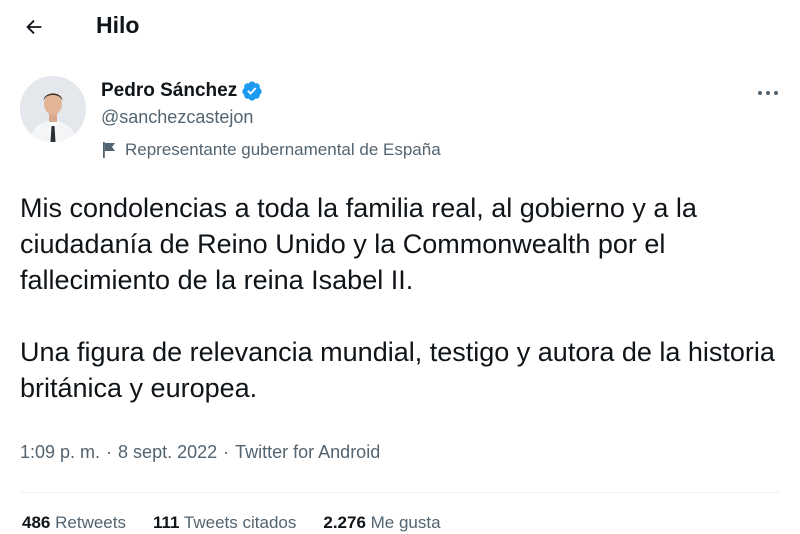  I want to click on stat-label: Tweets citados, so click(240, 522).